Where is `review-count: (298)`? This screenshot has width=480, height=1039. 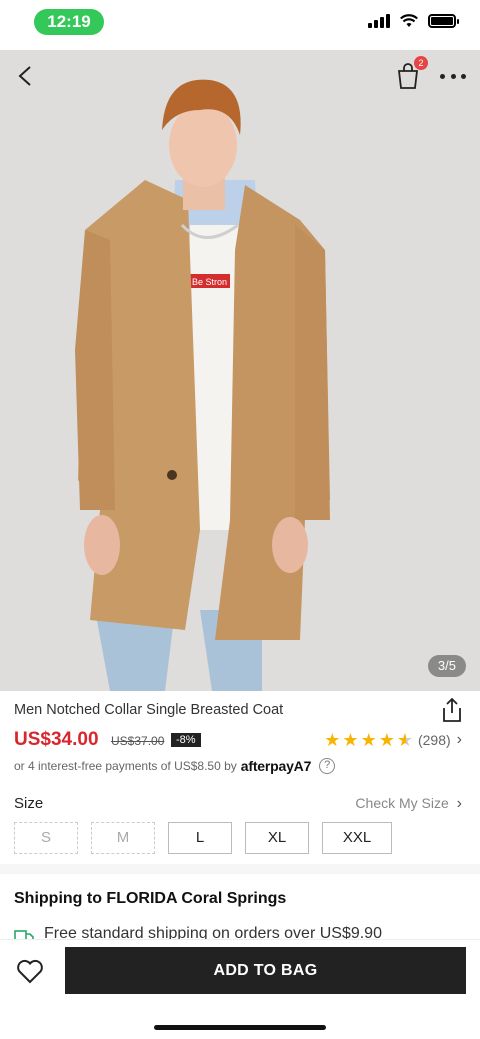
review-count: (298) is located at coordinates (434, 740).